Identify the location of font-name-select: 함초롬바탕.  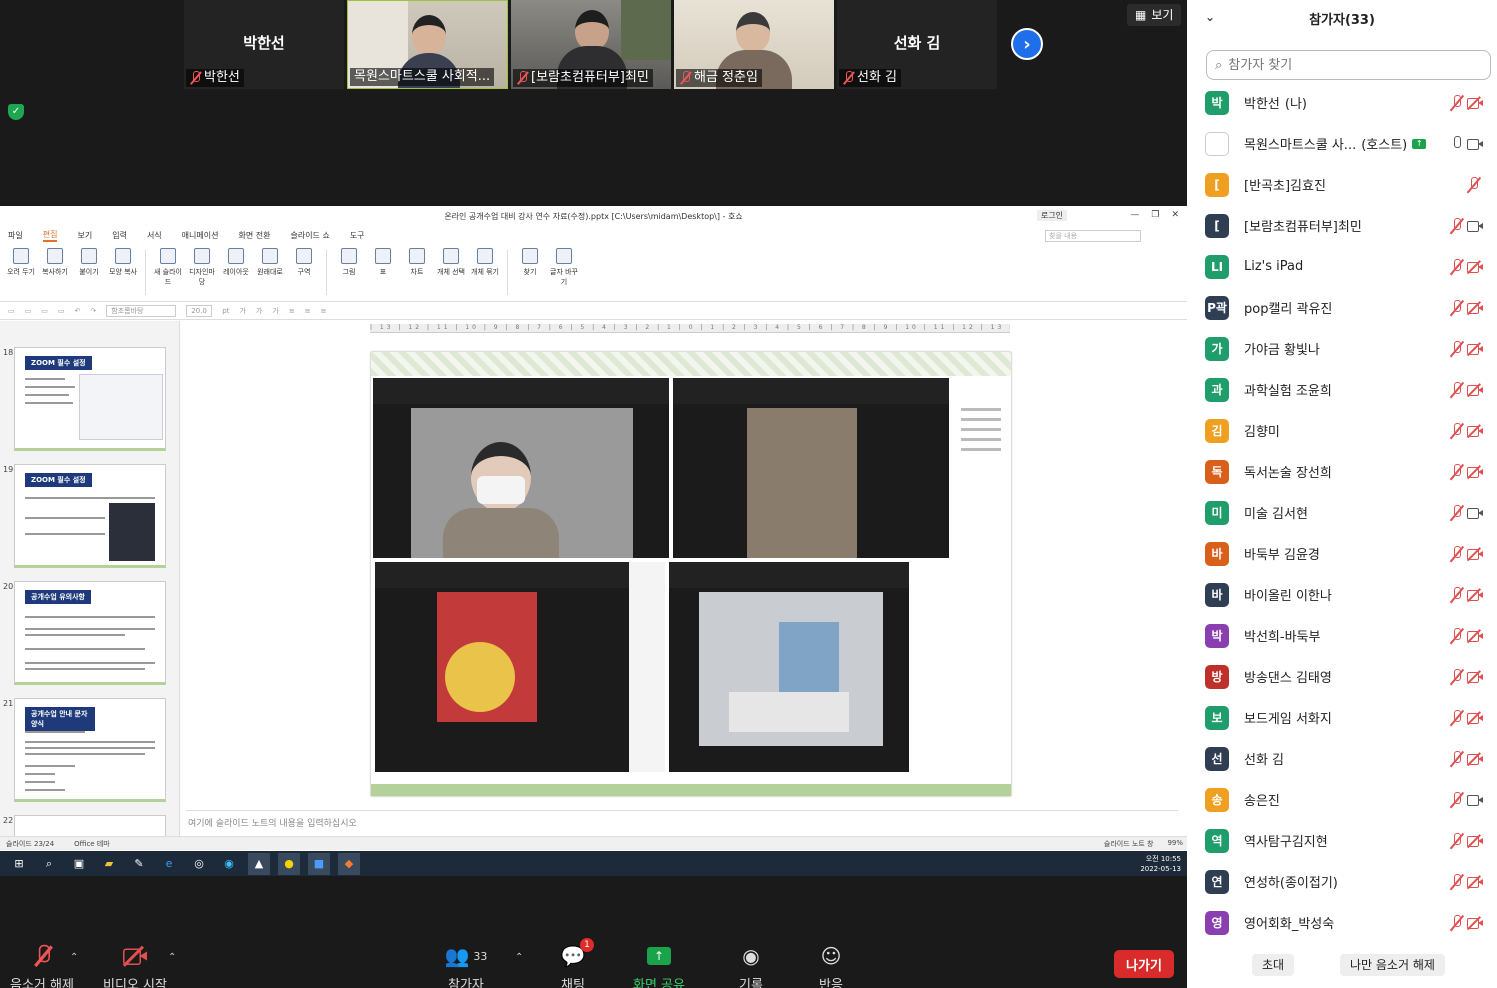
(141, 310).